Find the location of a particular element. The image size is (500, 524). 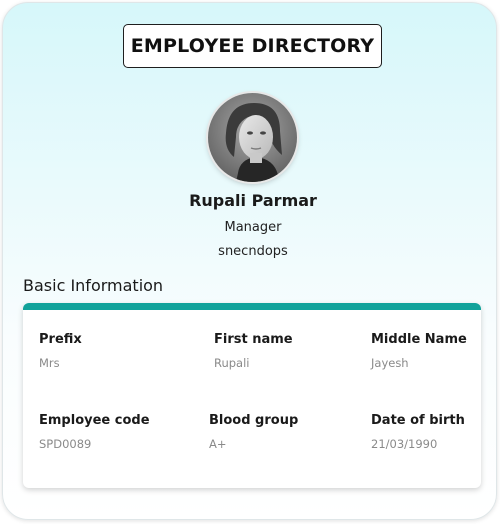

field-middle-name: Middle Name Jayesh is located at coordinates (419, 351).